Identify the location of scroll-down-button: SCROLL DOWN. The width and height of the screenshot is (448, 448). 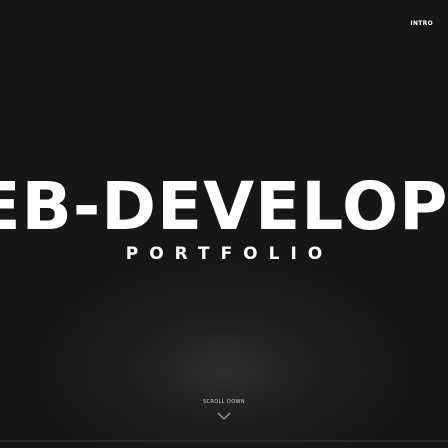
(224, 409).